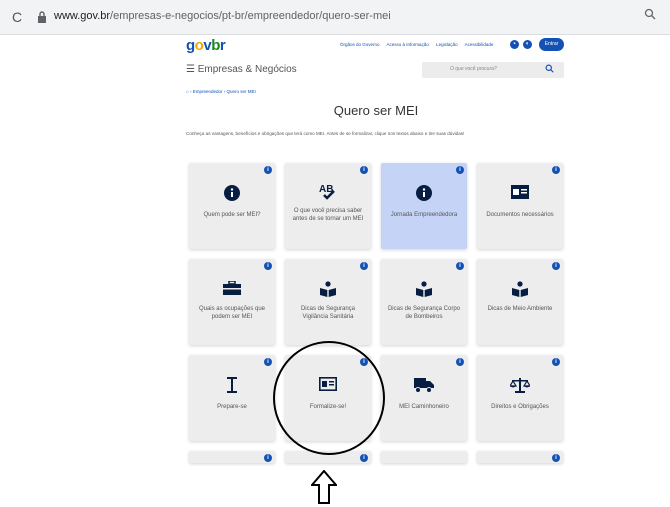 This screenshot has height=507, width=670. Describe the element at coordinates (329, 398) in the screenshot. I see `annotation-circle` at that location.